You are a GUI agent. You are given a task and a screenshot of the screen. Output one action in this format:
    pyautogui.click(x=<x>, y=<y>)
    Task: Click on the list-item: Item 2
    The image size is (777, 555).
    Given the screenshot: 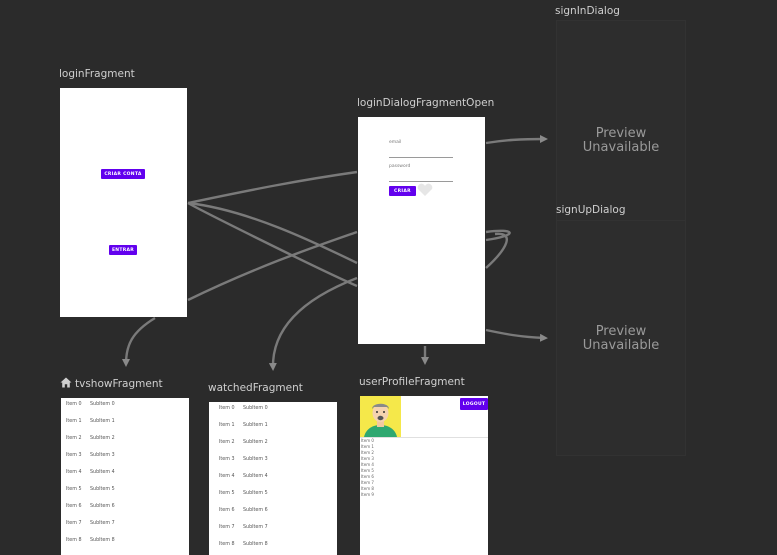 What is the action you would take?
    pyautogui.click(x=367, y=452)
    